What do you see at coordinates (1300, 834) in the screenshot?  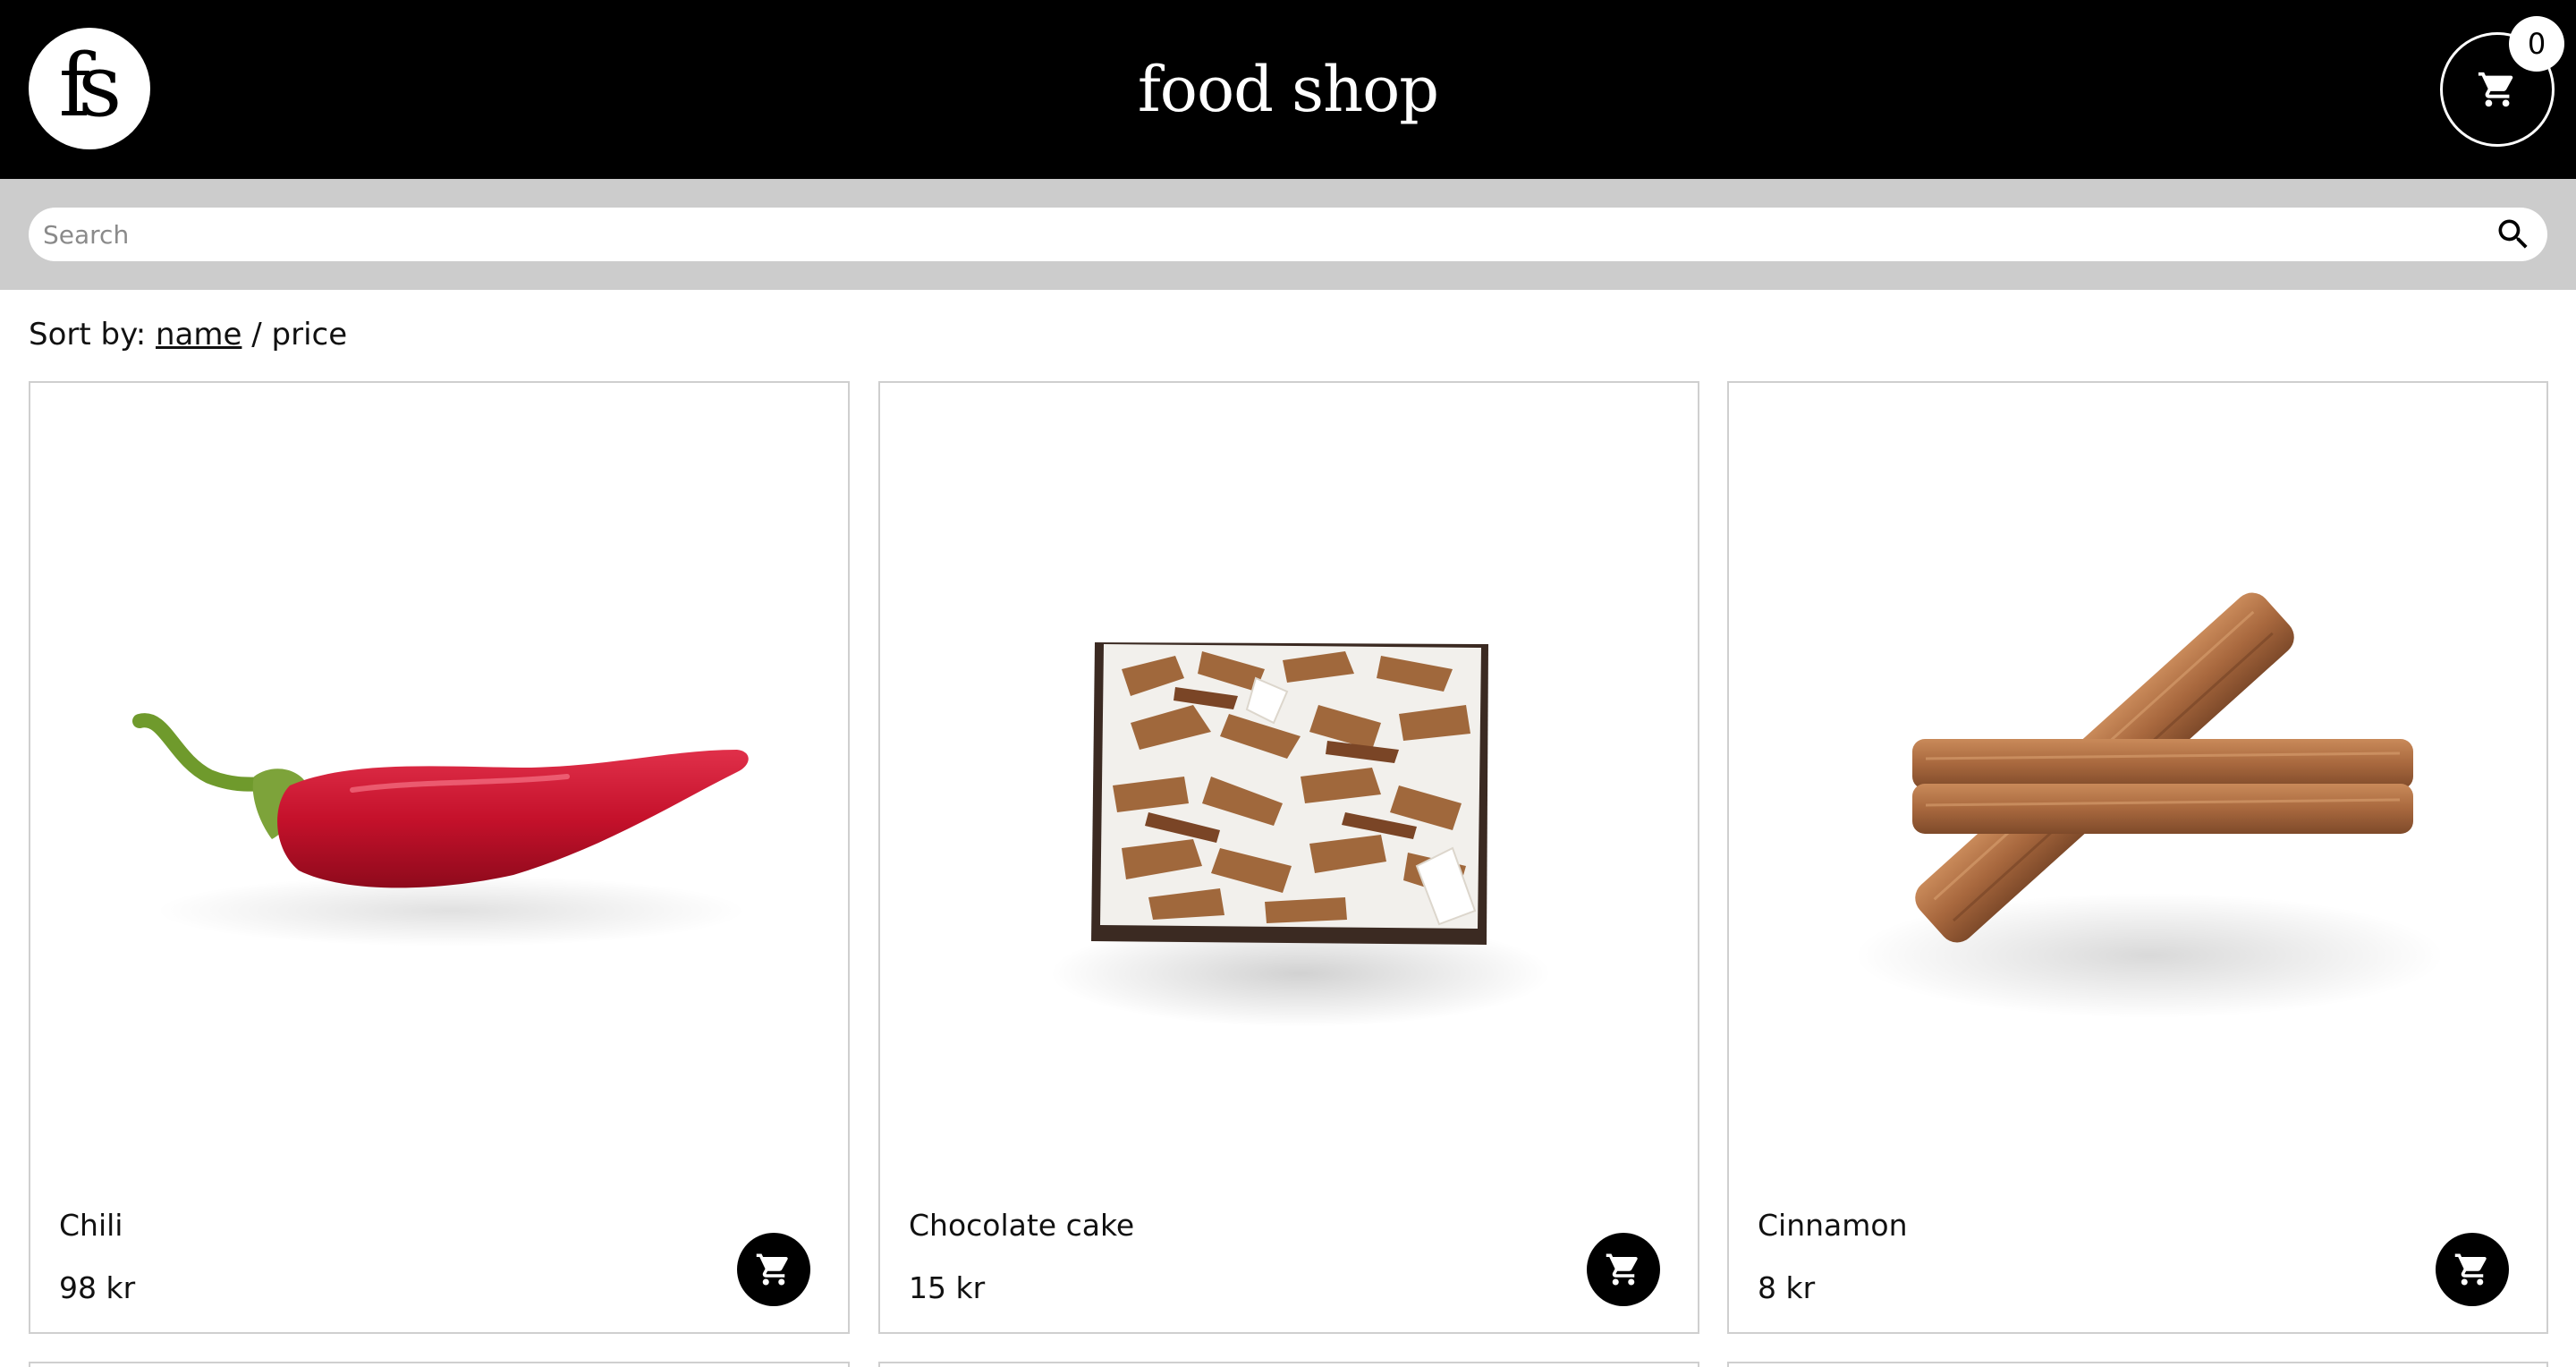 I see `chocolate-cake-image` at bounding box center [1300, 834].